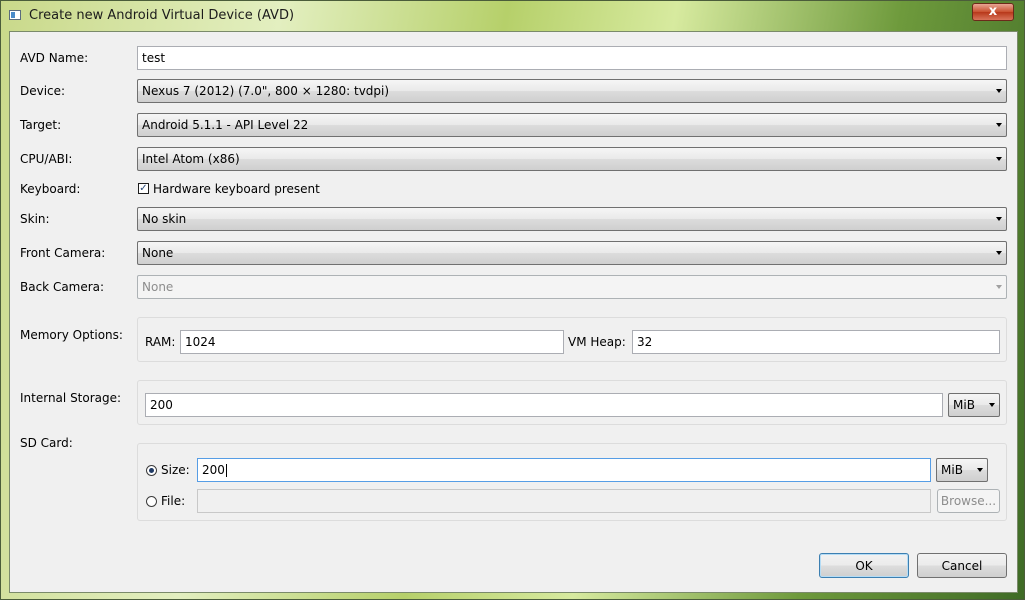  I want to click on device-label: Device:, so click(43, 91).